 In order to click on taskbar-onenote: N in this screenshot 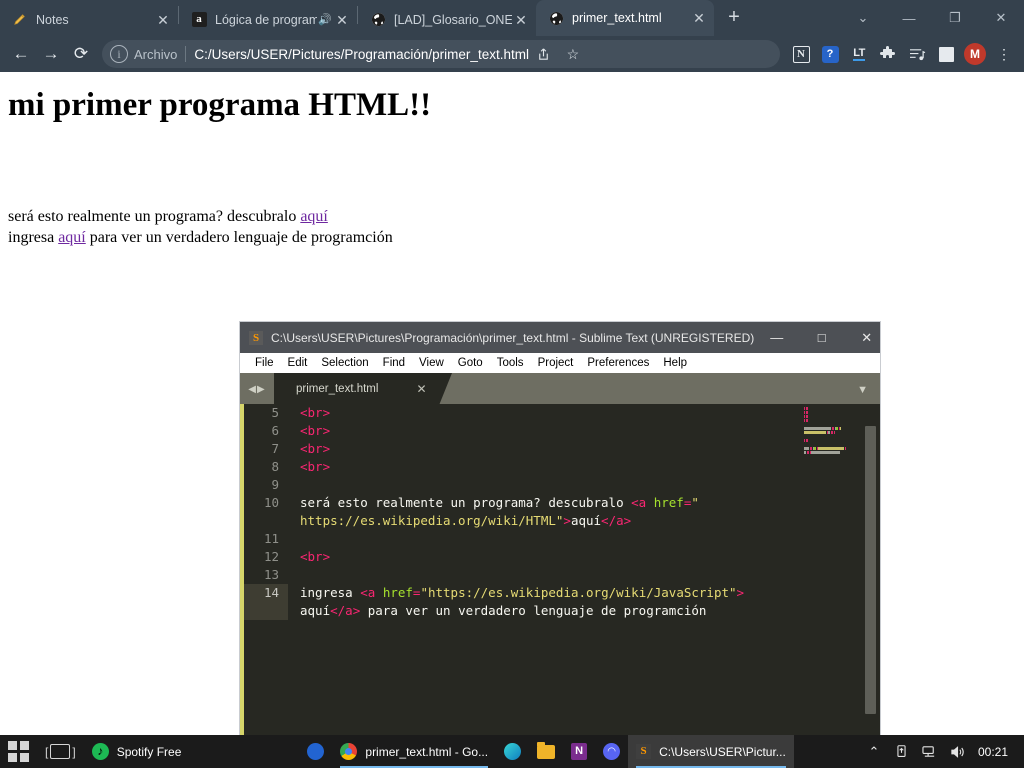, I will do `click(579, 751)`.